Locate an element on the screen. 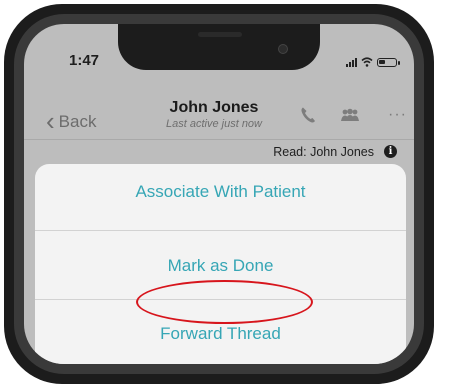 This screenshot has height=384, width=449. wifi-icon is located at coordinates (367, 62).